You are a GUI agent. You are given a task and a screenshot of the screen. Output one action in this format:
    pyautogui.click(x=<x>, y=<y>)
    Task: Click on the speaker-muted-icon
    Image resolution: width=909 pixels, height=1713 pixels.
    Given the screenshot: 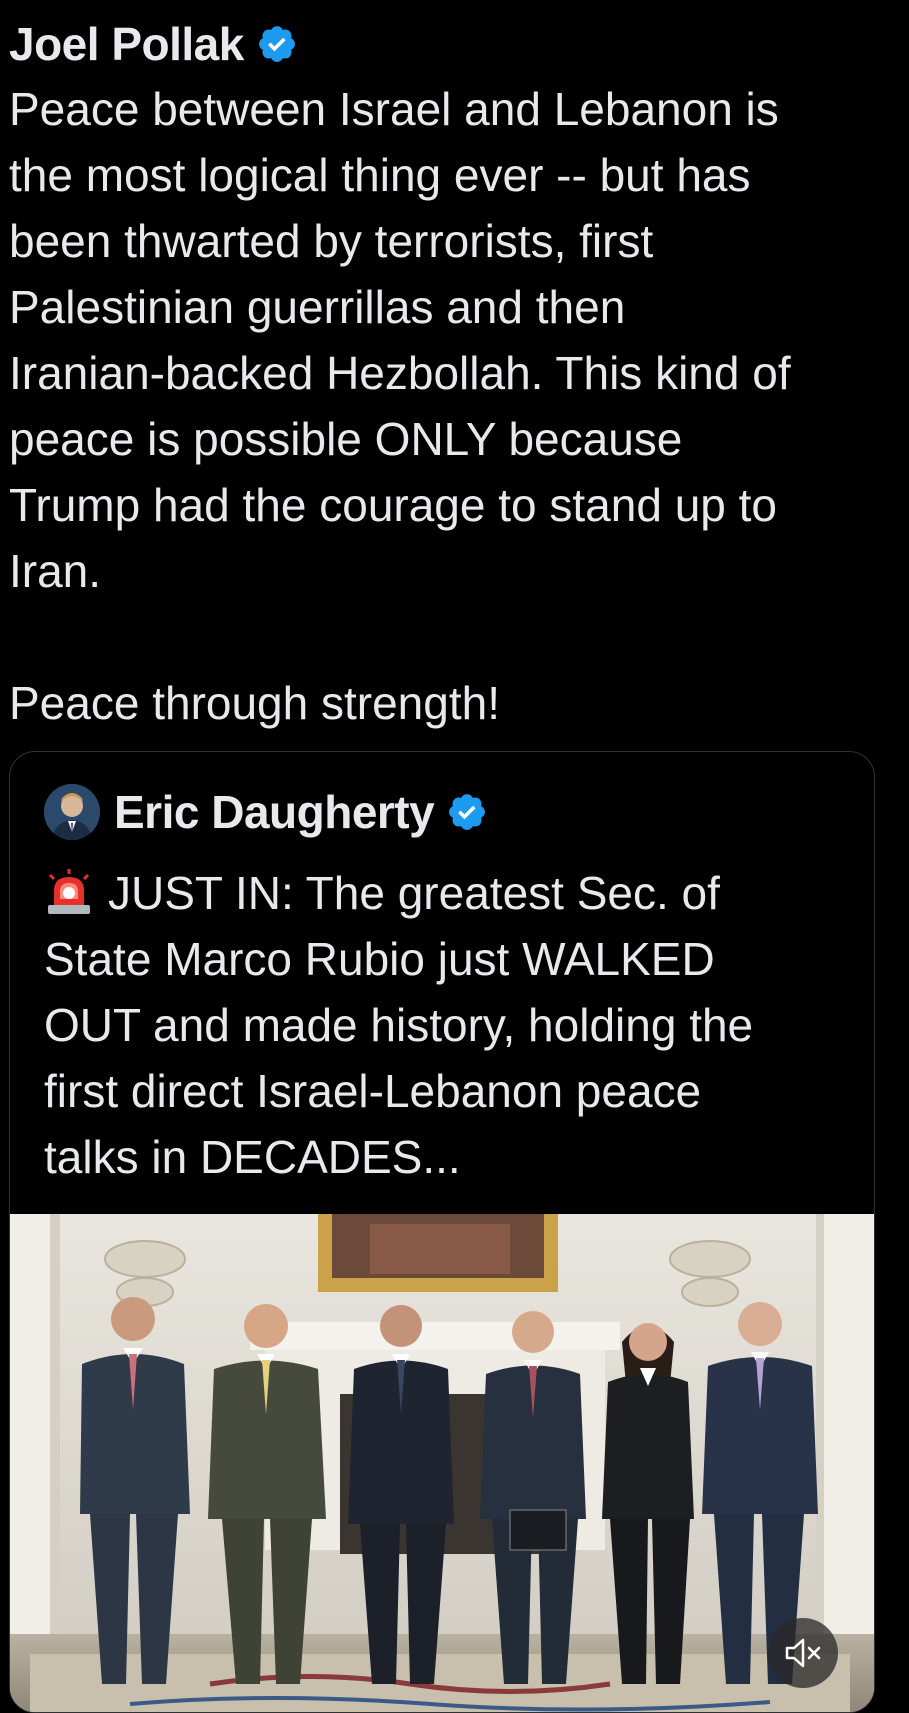 What is the action you would take?
    pyautogui.click(x=803, y=1653)
    